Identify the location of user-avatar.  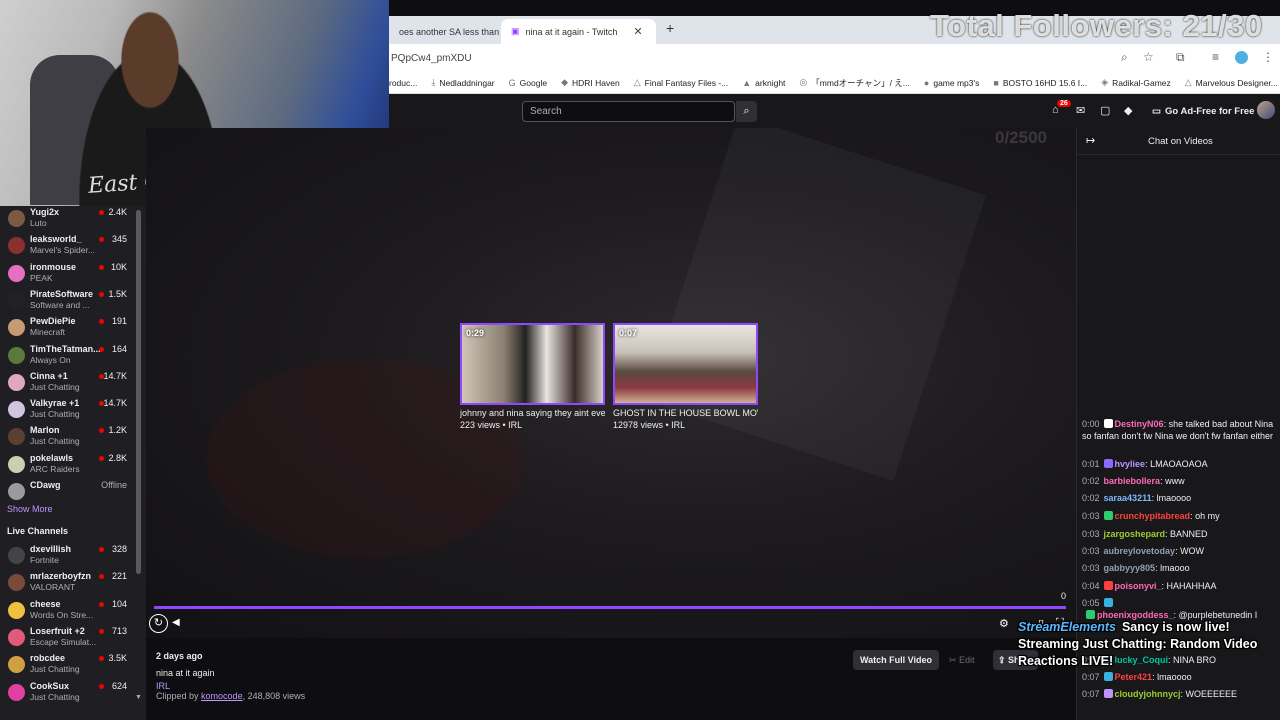
(1266, 110).